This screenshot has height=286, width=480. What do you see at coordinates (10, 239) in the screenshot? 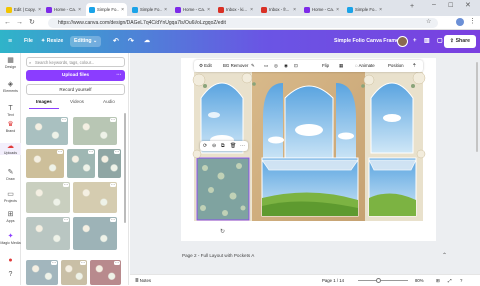
I see `rail-magic-media: ✦ Magic Media` at bounding box center [10, 239].